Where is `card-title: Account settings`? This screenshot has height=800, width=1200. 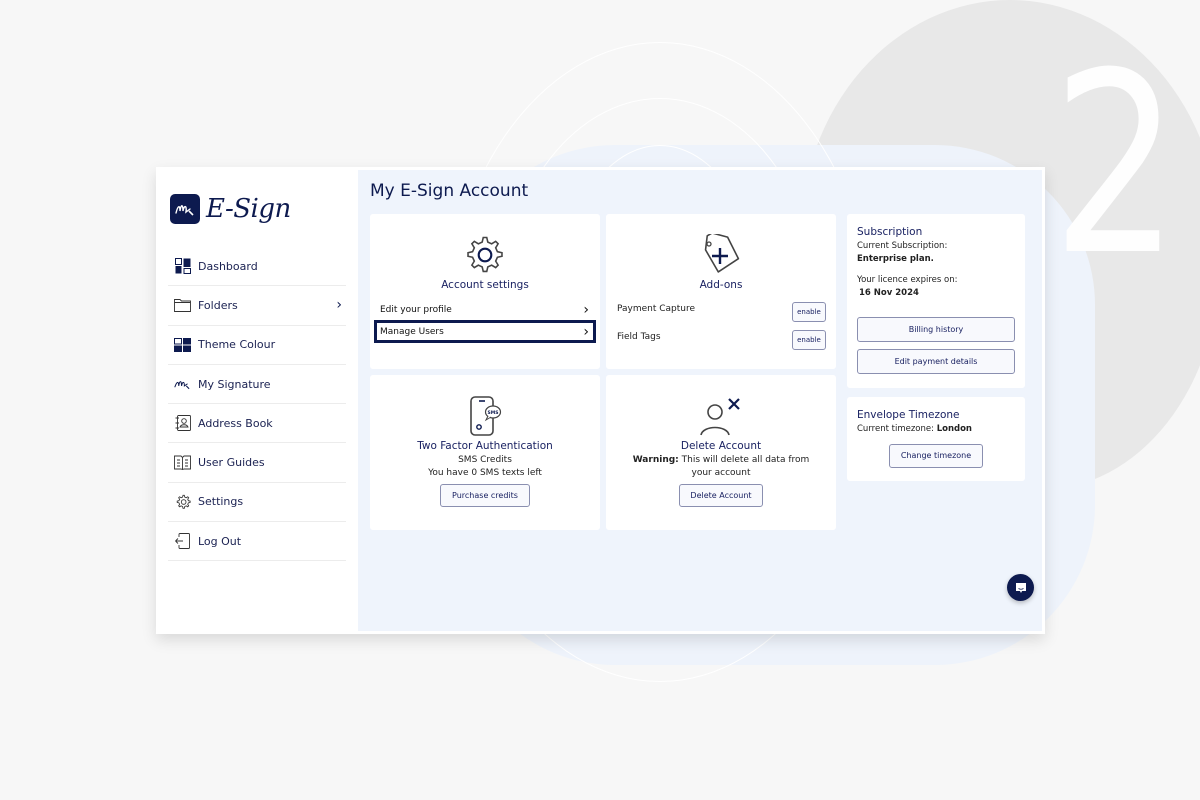
card-title: Account settings is located at coordinates (485, 285).